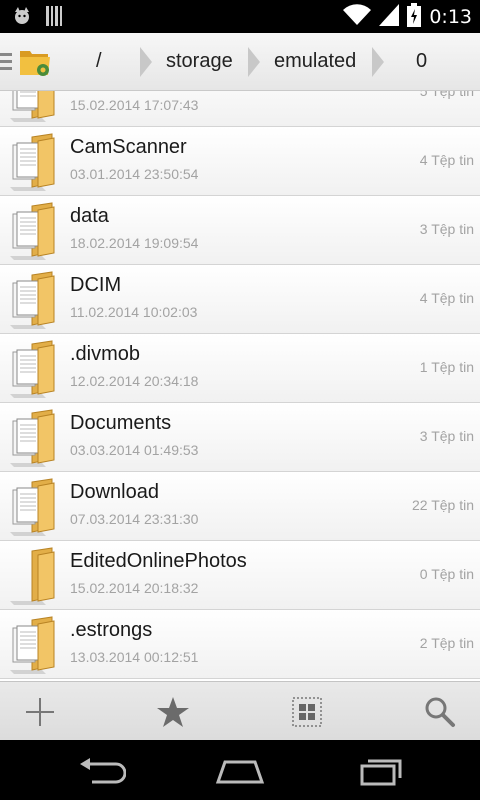 Image resolution: width=480 pixels, height=800 pixels. I want to click on folder-file-count: 2 Tệp tin, so click(446, 643).